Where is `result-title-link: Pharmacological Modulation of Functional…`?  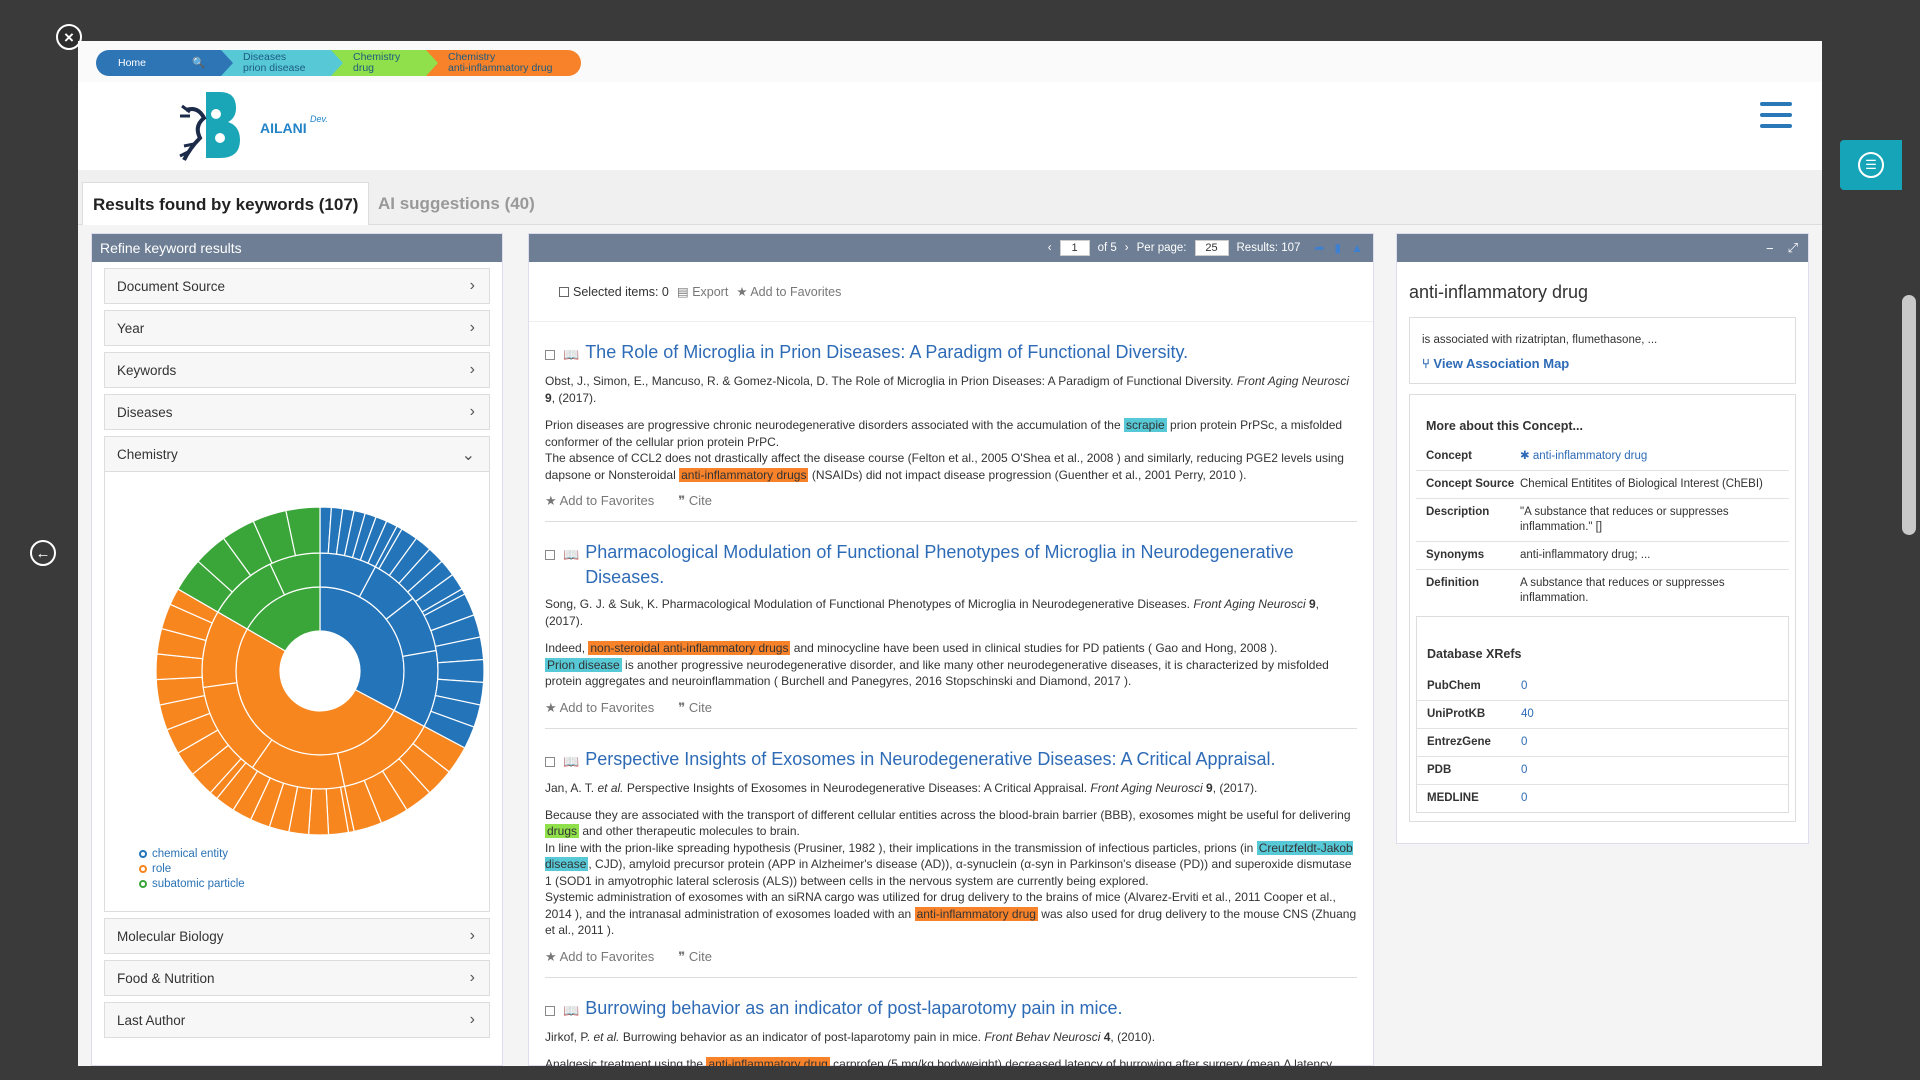
result-title-link: Pharmacological Modulation of Functional… is located at coordinates (971, 565).